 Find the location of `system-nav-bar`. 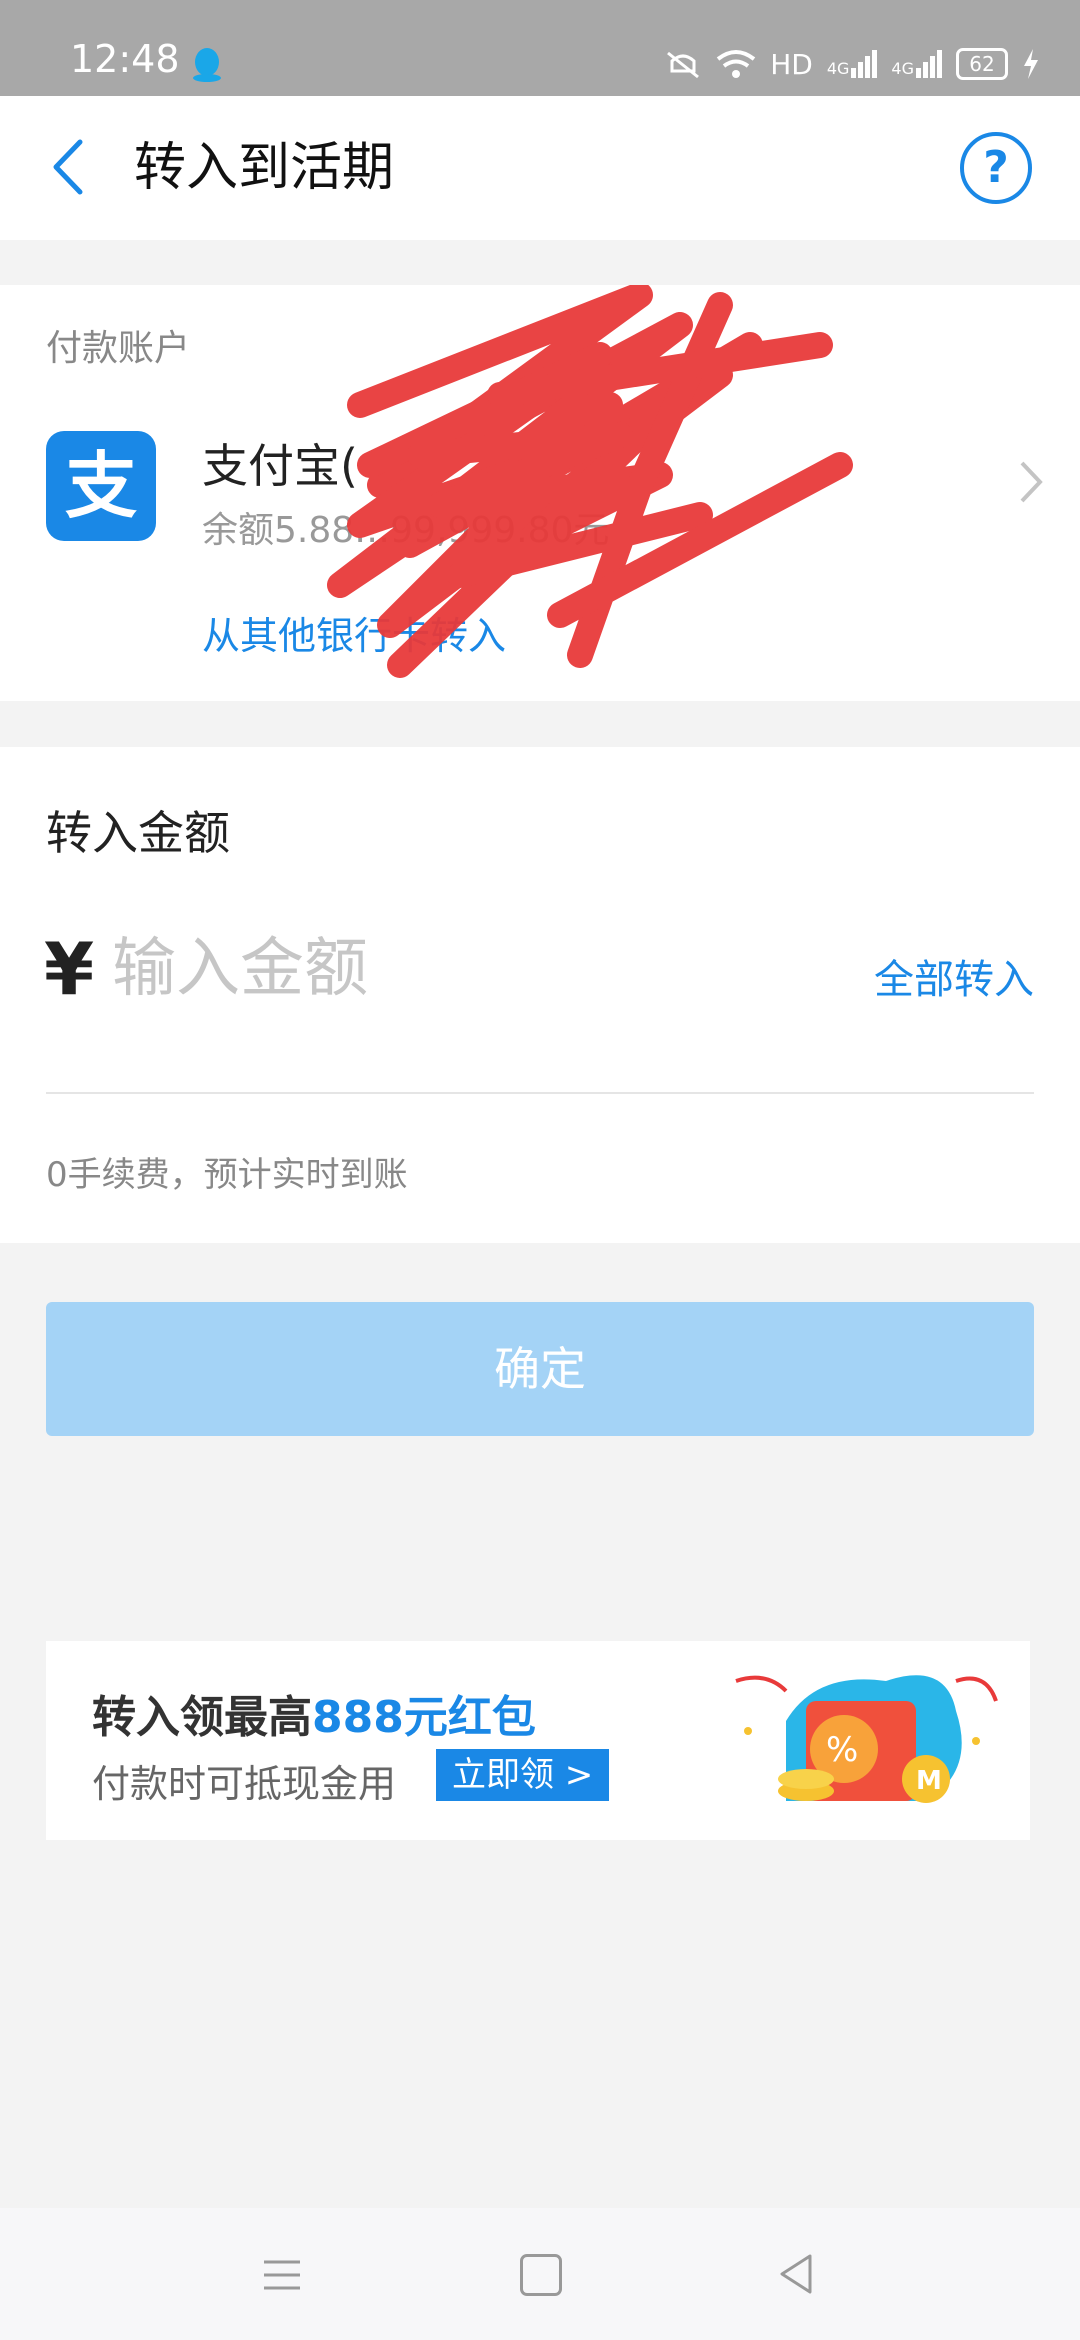

system-nav-bar is located at coordinates (540, 2274).